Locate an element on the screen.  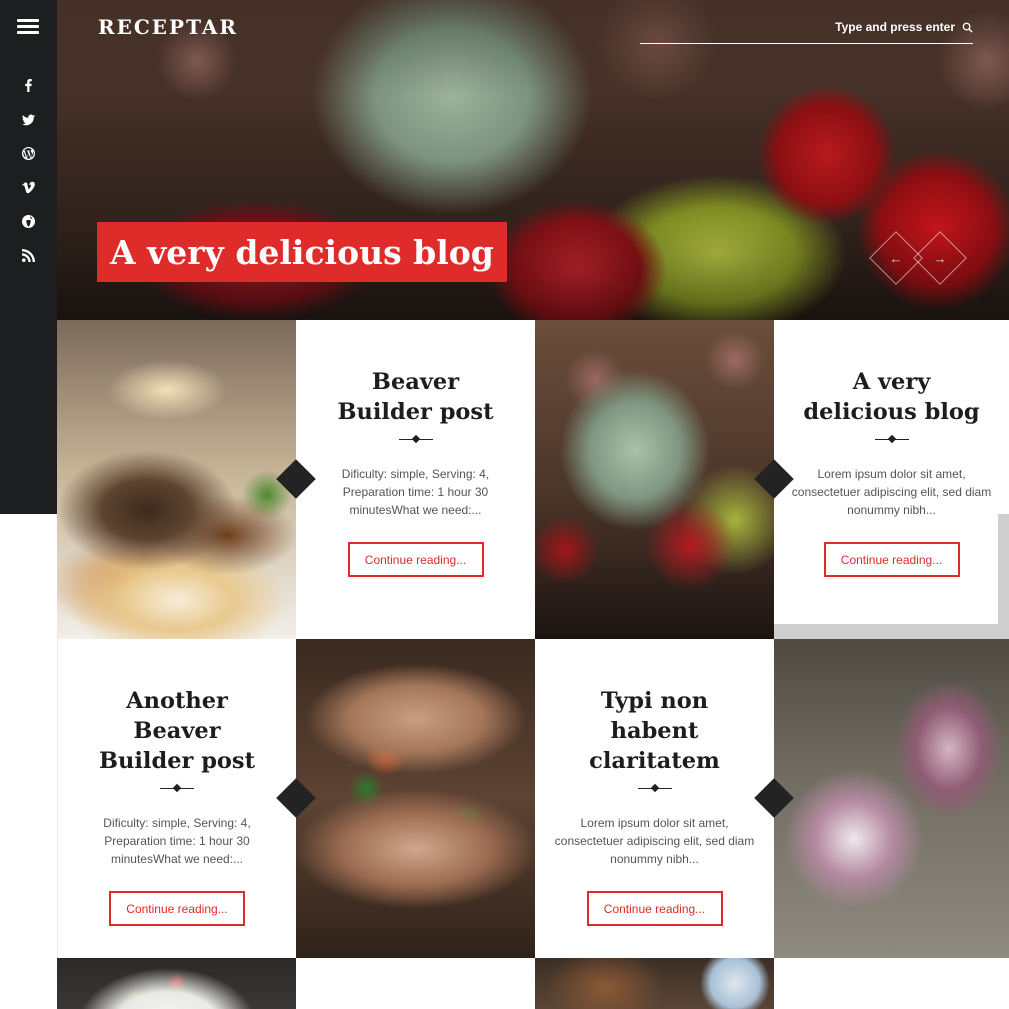
vimeo-icon is located at coordinates (28, 187).